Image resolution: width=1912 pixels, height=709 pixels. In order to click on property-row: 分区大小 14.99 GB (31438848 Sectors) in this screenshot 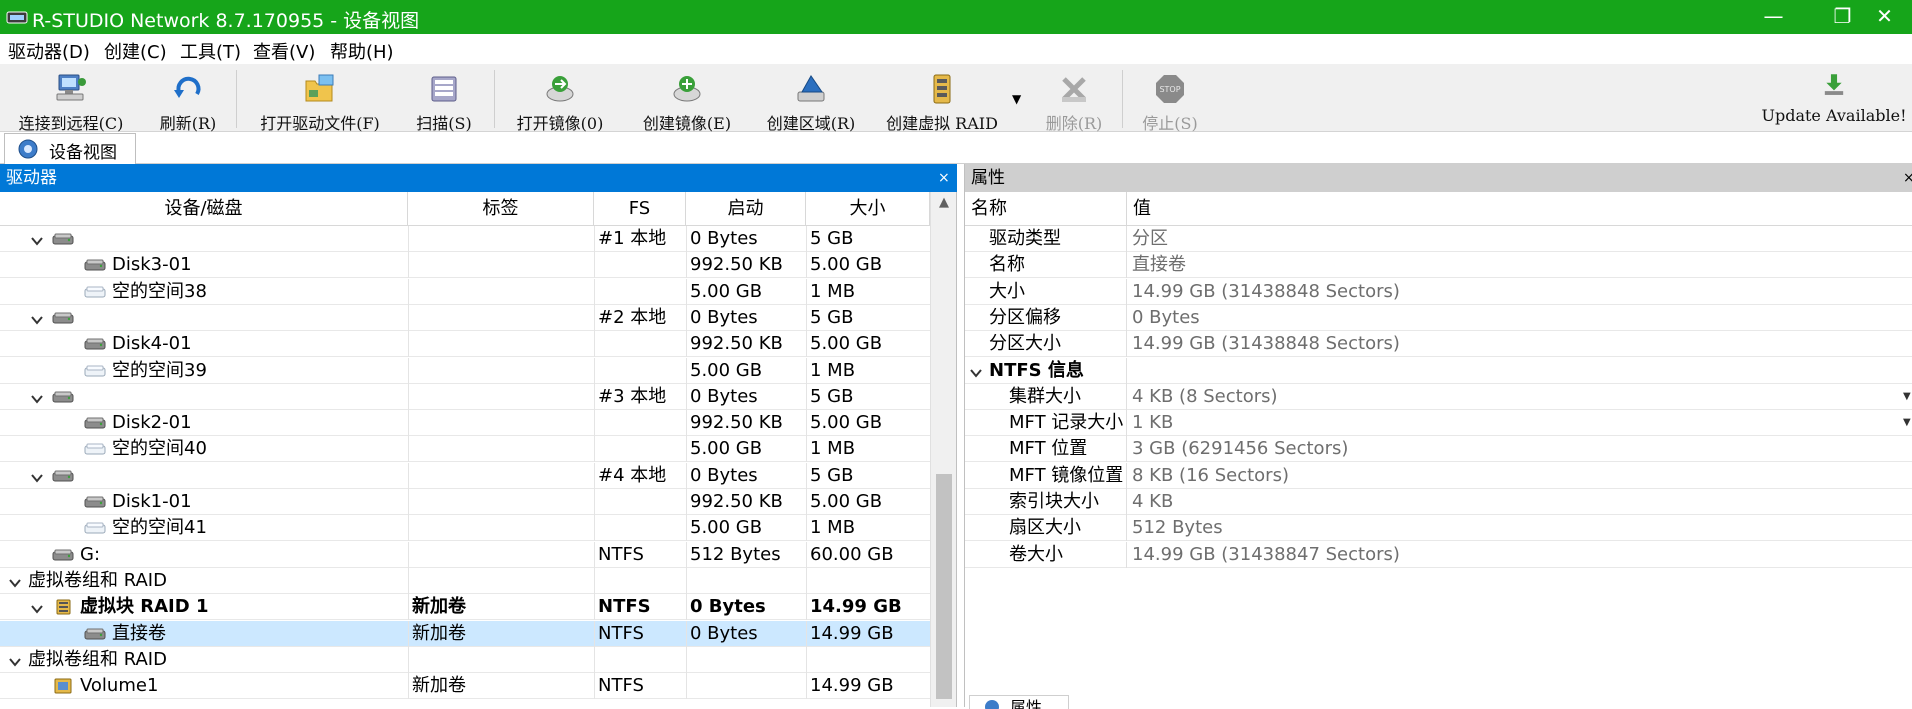, I will do `click(1438, 344)`.